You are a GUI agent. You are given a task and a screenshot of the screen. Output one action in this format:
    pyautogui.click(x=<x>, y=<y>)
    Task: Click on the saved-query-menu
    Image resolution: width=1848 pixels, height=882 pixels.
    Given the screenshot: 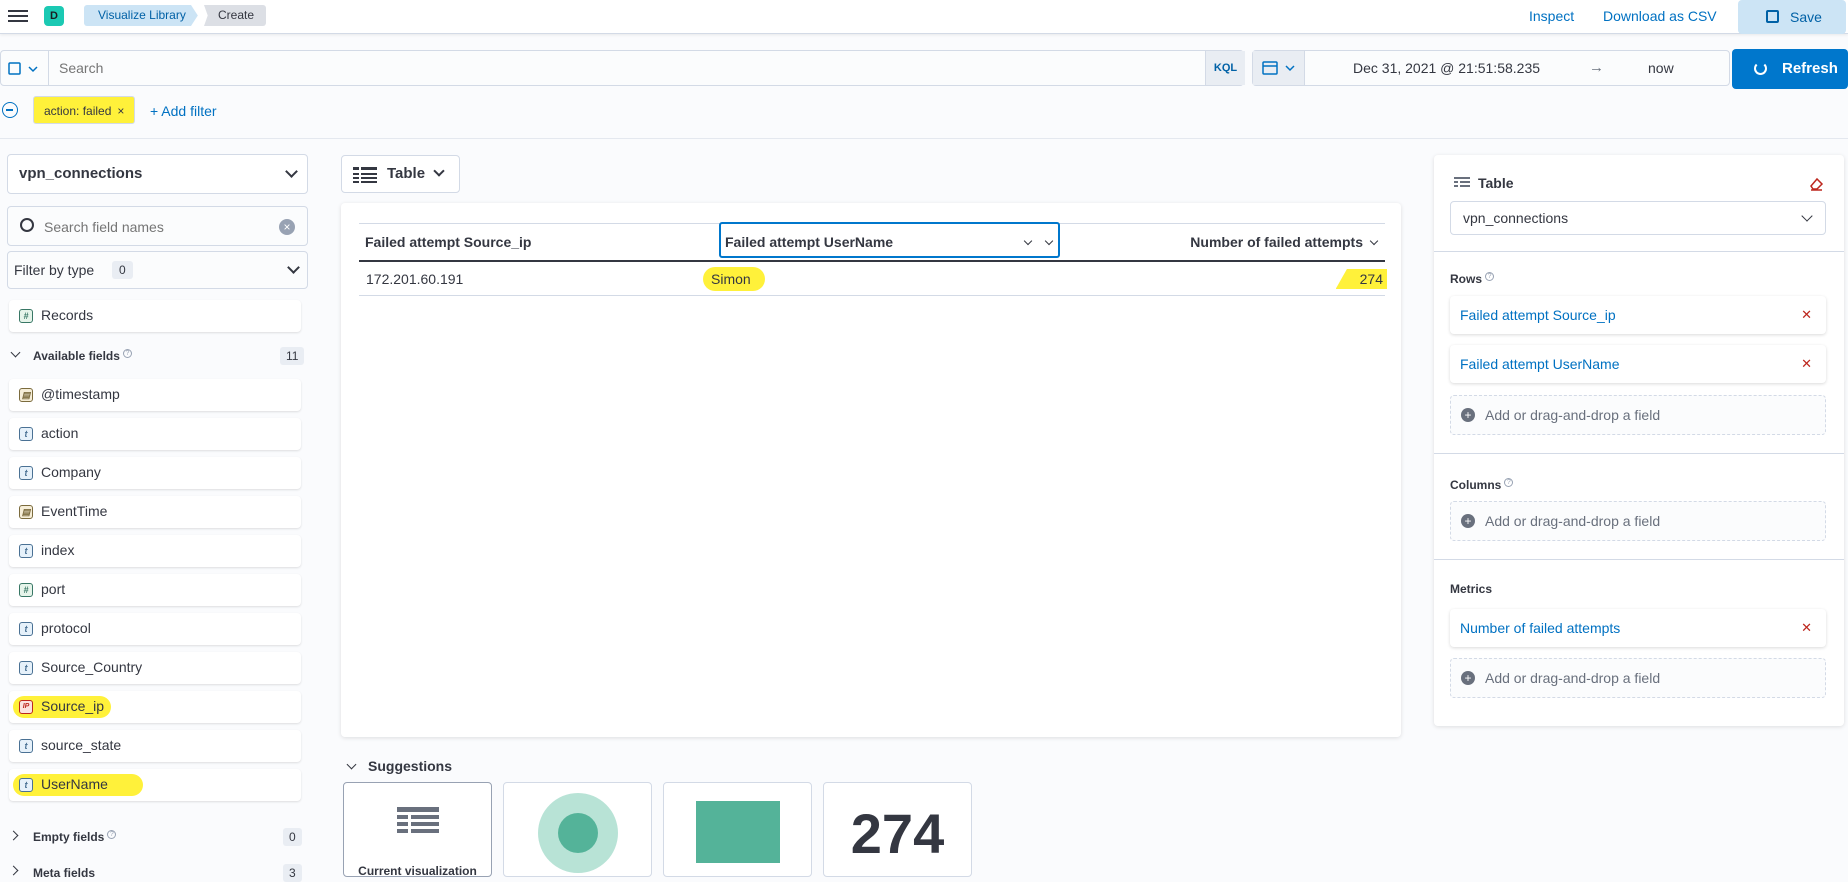 What is the action you would take?
    pyautogui.click(x=25, y=68)
    